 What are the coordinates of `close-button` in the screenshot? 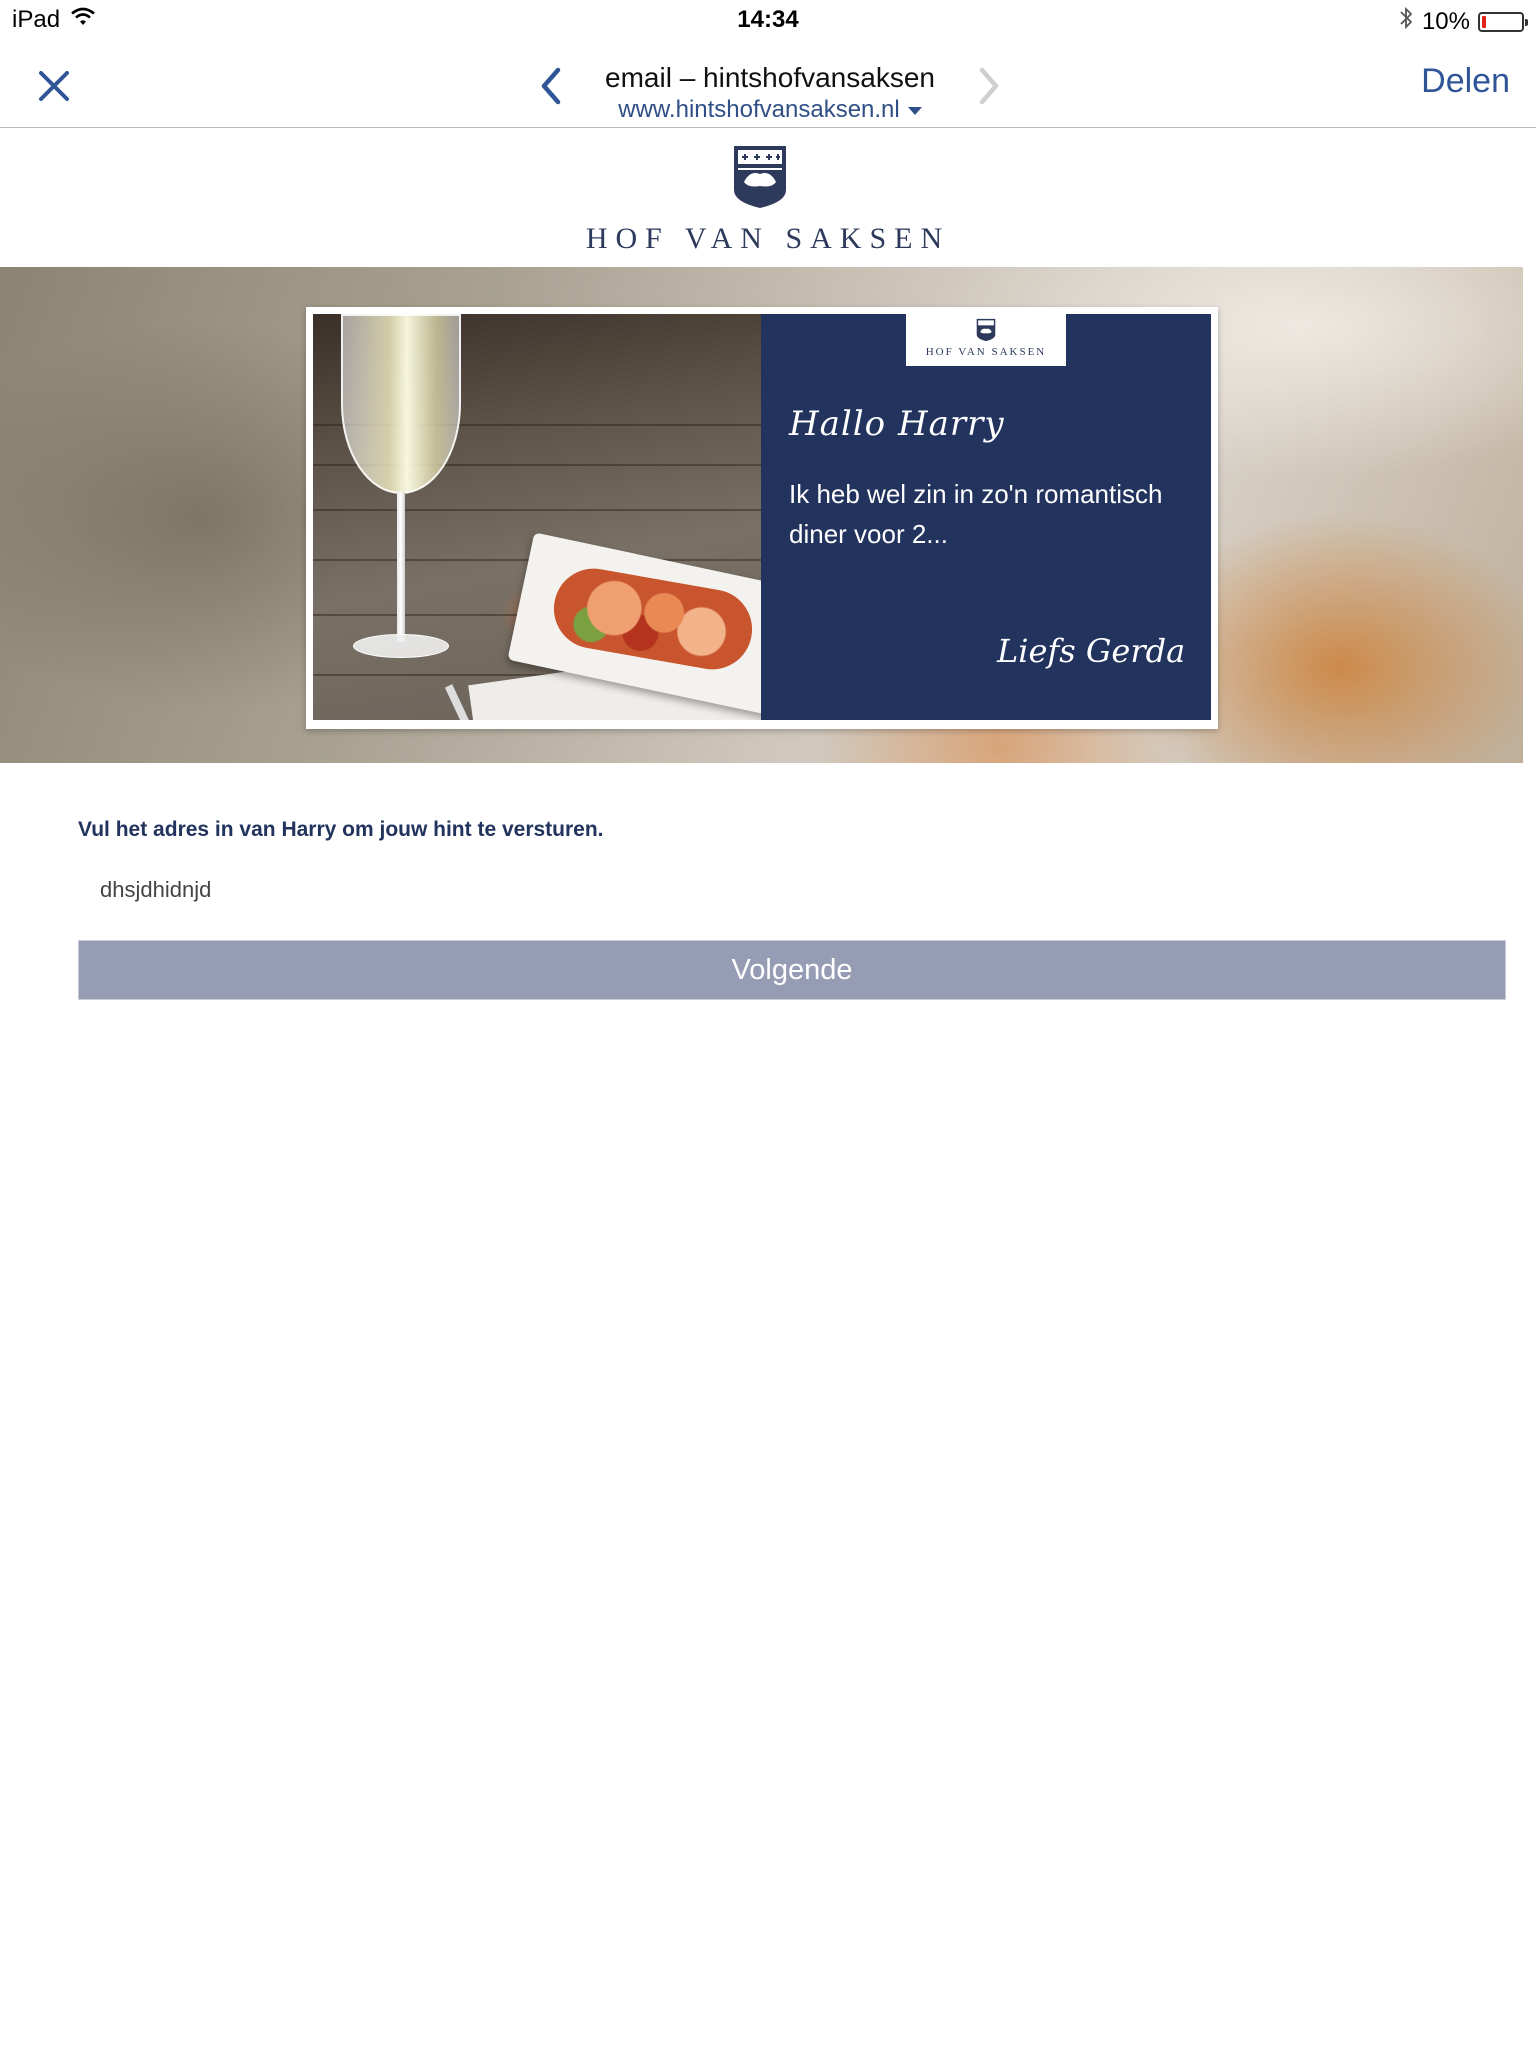 It's located at (54, 86).